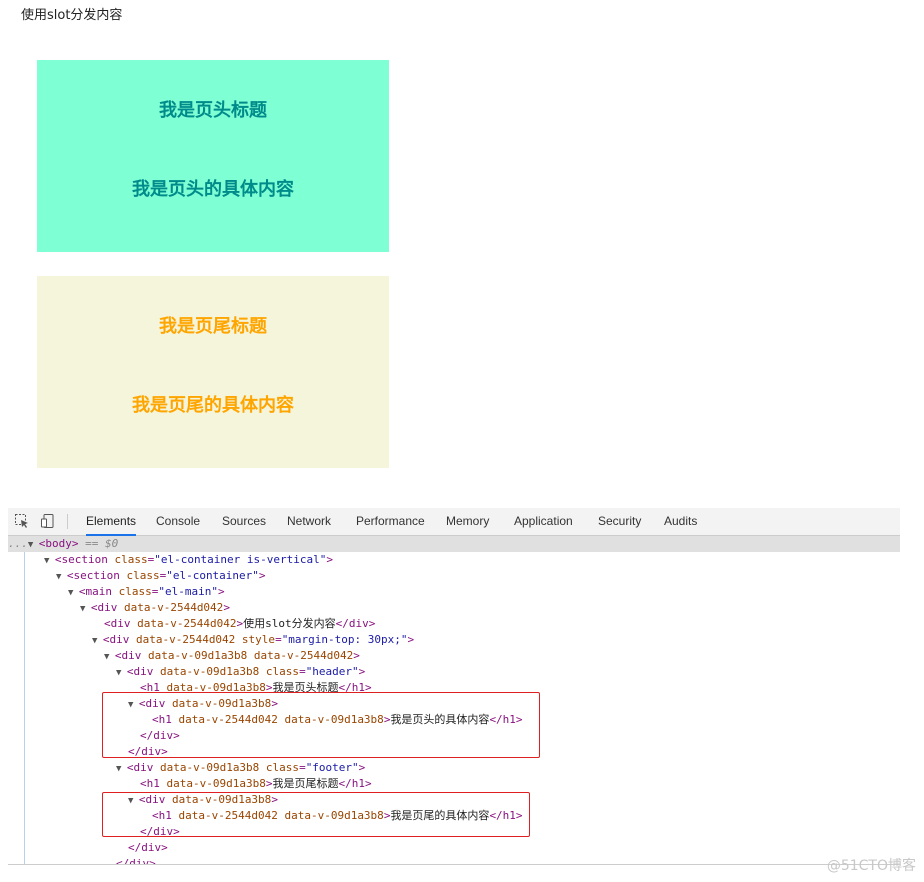 The width and height of the screenshot is (924, 882). I want to click on header-content: 我是页头的具体内容, so click(213, 189).